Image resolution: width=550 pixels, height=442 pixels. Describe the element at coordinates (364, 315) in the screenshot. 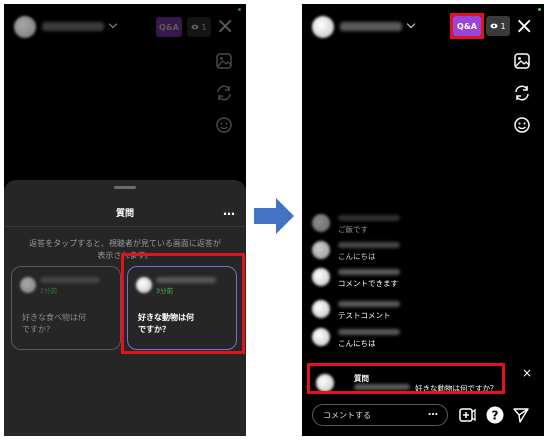

I see `comment-text: テストコメント` at that location.